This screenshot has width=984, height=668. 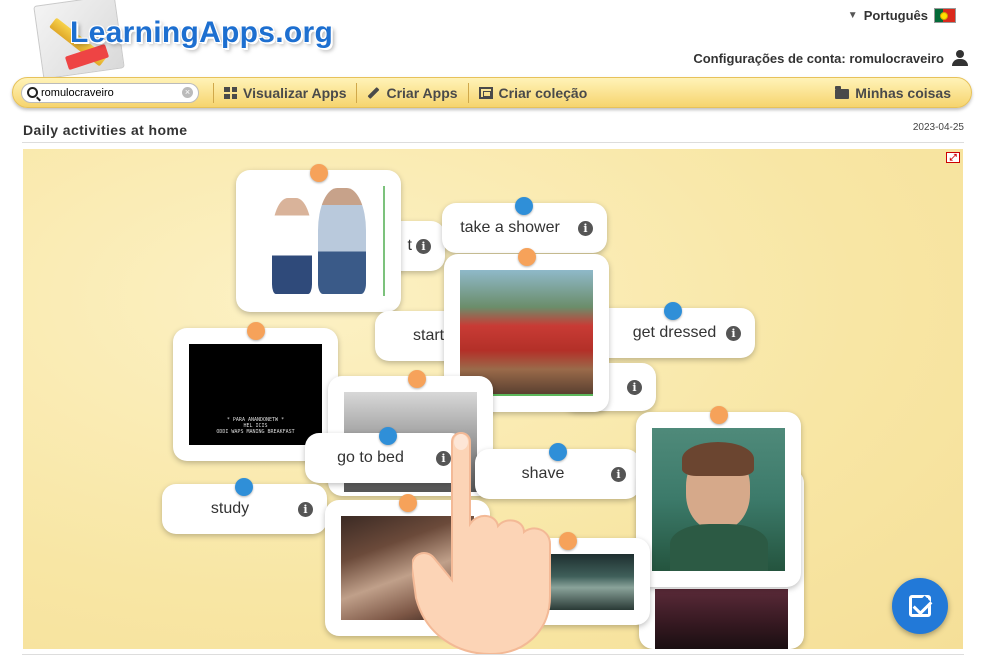 I want to click on nav-my-stuff: Minhas coisas, so click(x=893, y=93).